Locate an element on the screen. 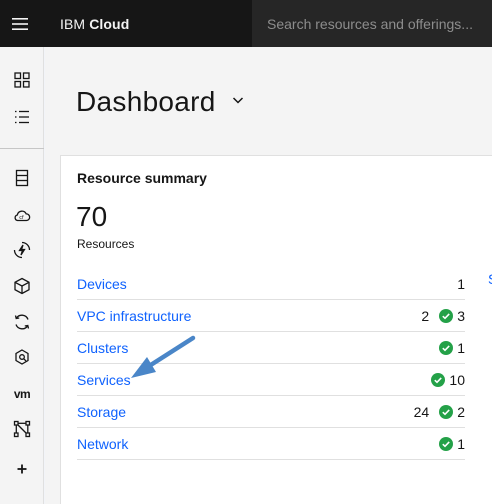  row-values: 24 2 is located at coordinates (439, 411).